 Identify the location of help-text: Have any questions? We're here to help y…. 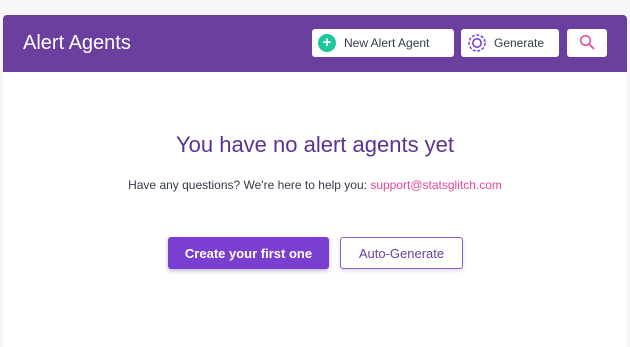
(249, 185).